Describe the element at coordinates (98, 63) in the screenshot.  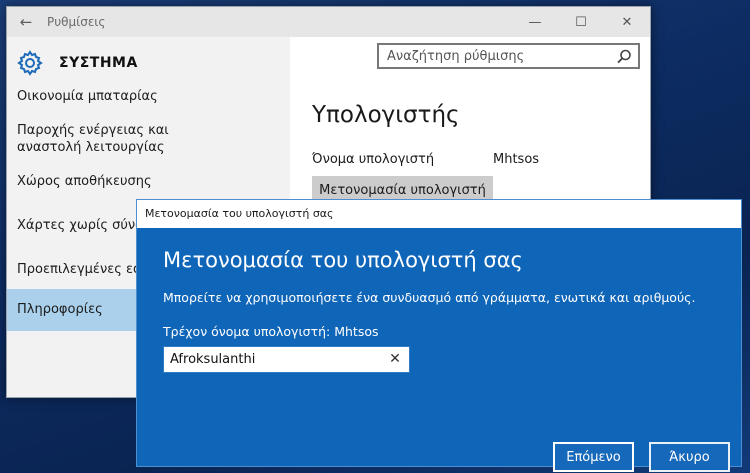
I see `app-title: ΣΥΣΤΗΜΑ` at that location.